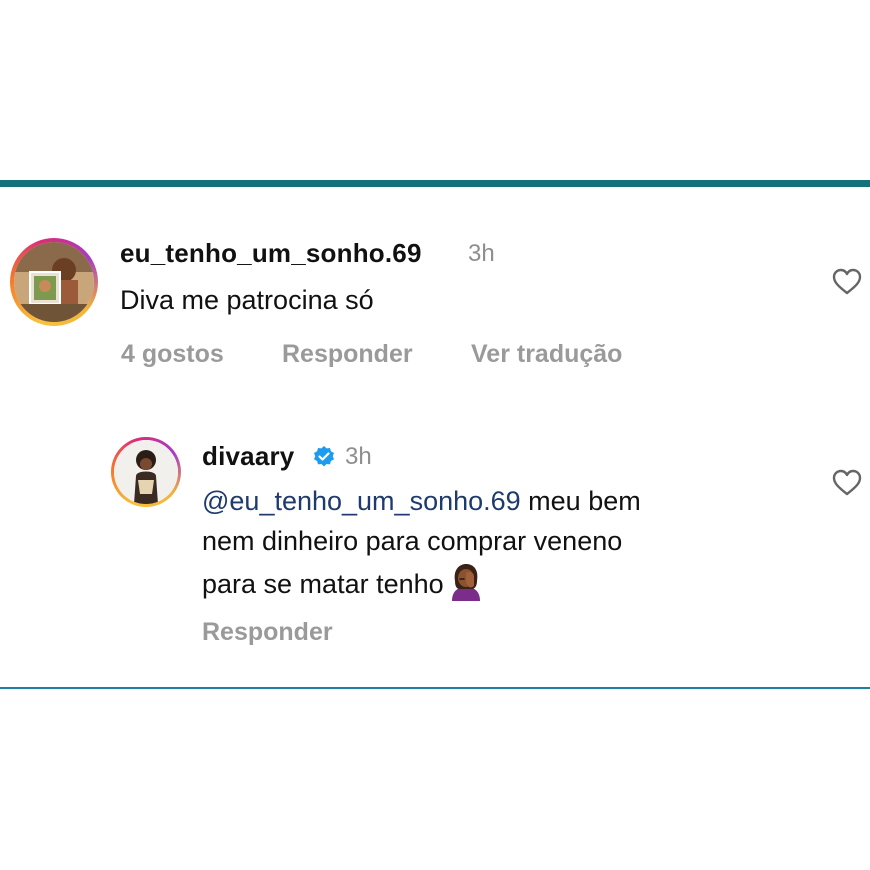  What do you see at coordinates (267, 632) in the screenshot?
I see `reply-reply-button: Responder` at bounding box center [267, 632].